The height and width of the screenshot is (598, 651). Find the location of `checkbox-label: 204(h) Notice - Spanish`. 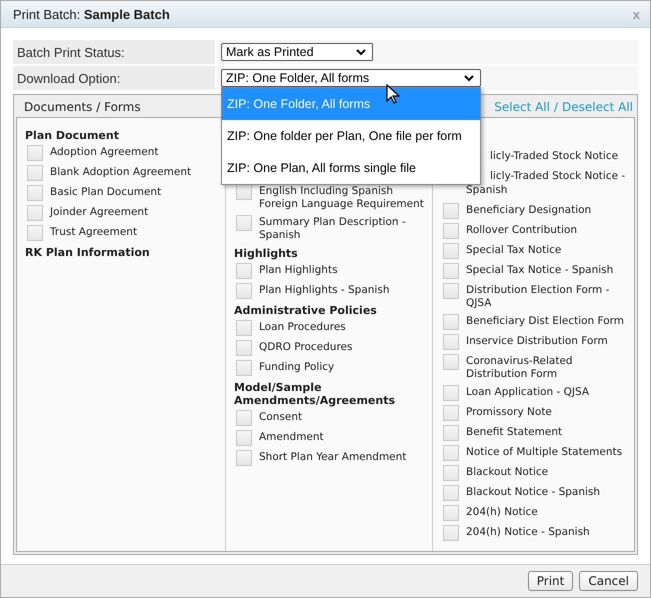

checkbox-label: 204(h) Notice - Spanish is located at coordinates (528, 532).